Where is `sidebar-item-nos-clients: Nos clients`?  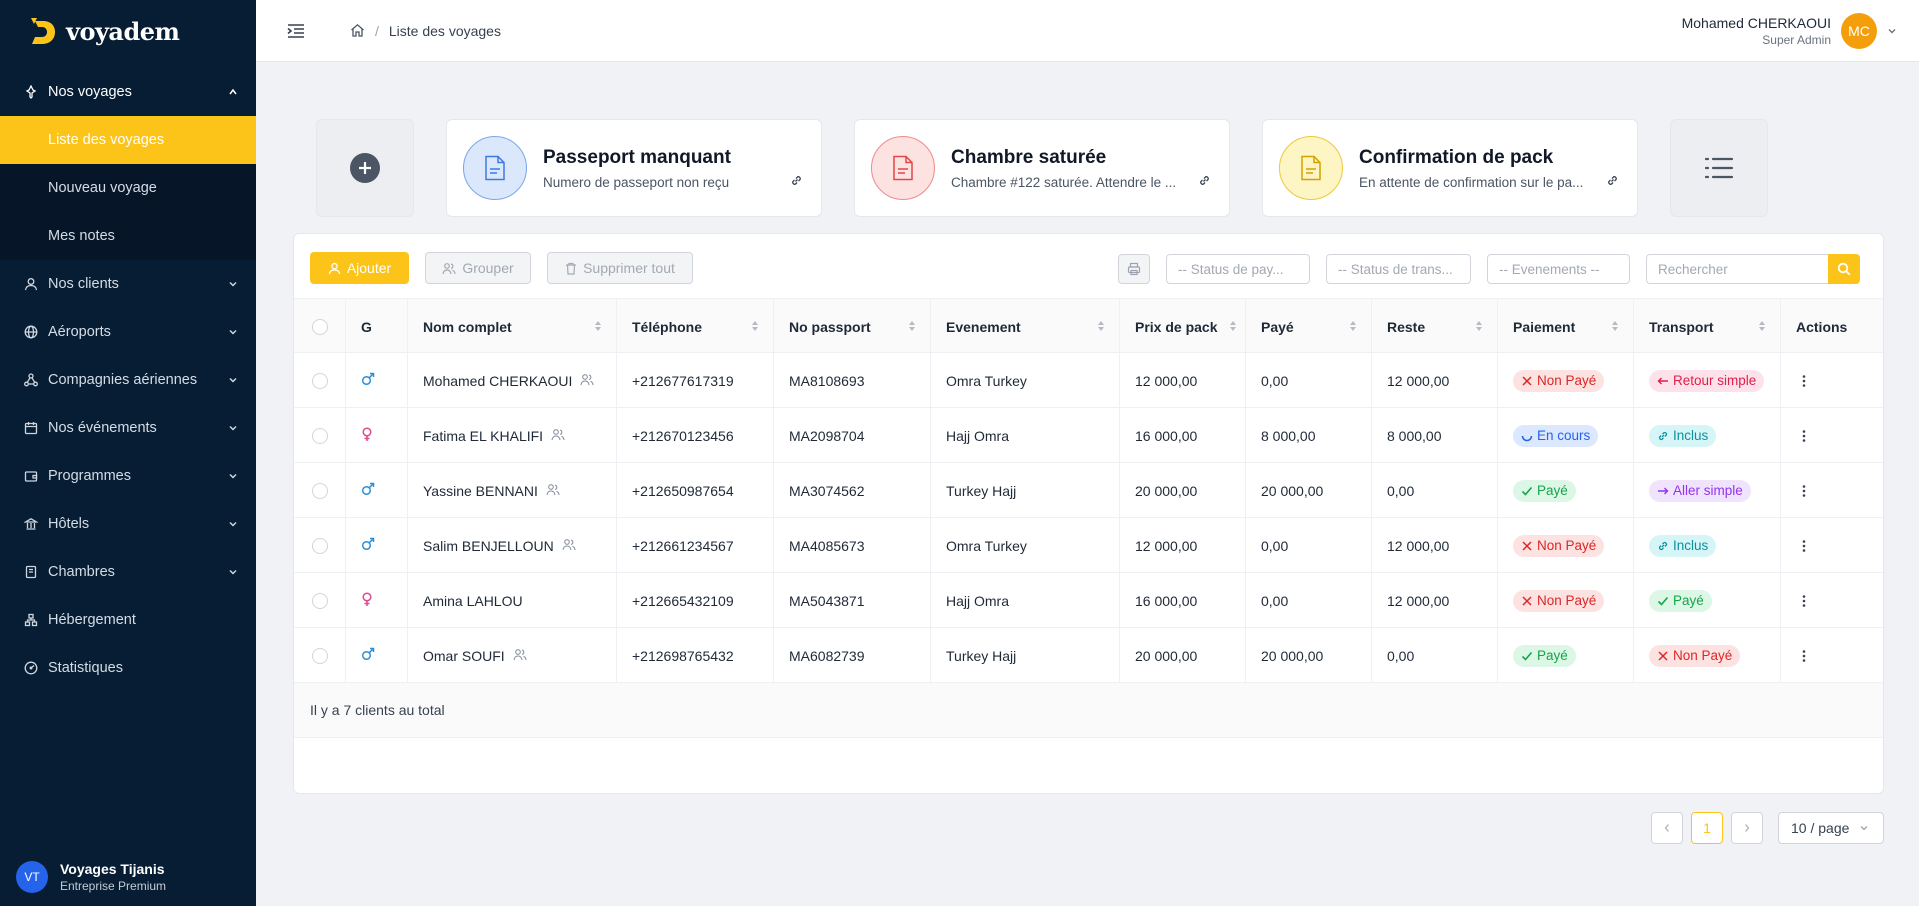 sidebar-item-nos-clients: Nos clients is located at coordinates (128, 284).